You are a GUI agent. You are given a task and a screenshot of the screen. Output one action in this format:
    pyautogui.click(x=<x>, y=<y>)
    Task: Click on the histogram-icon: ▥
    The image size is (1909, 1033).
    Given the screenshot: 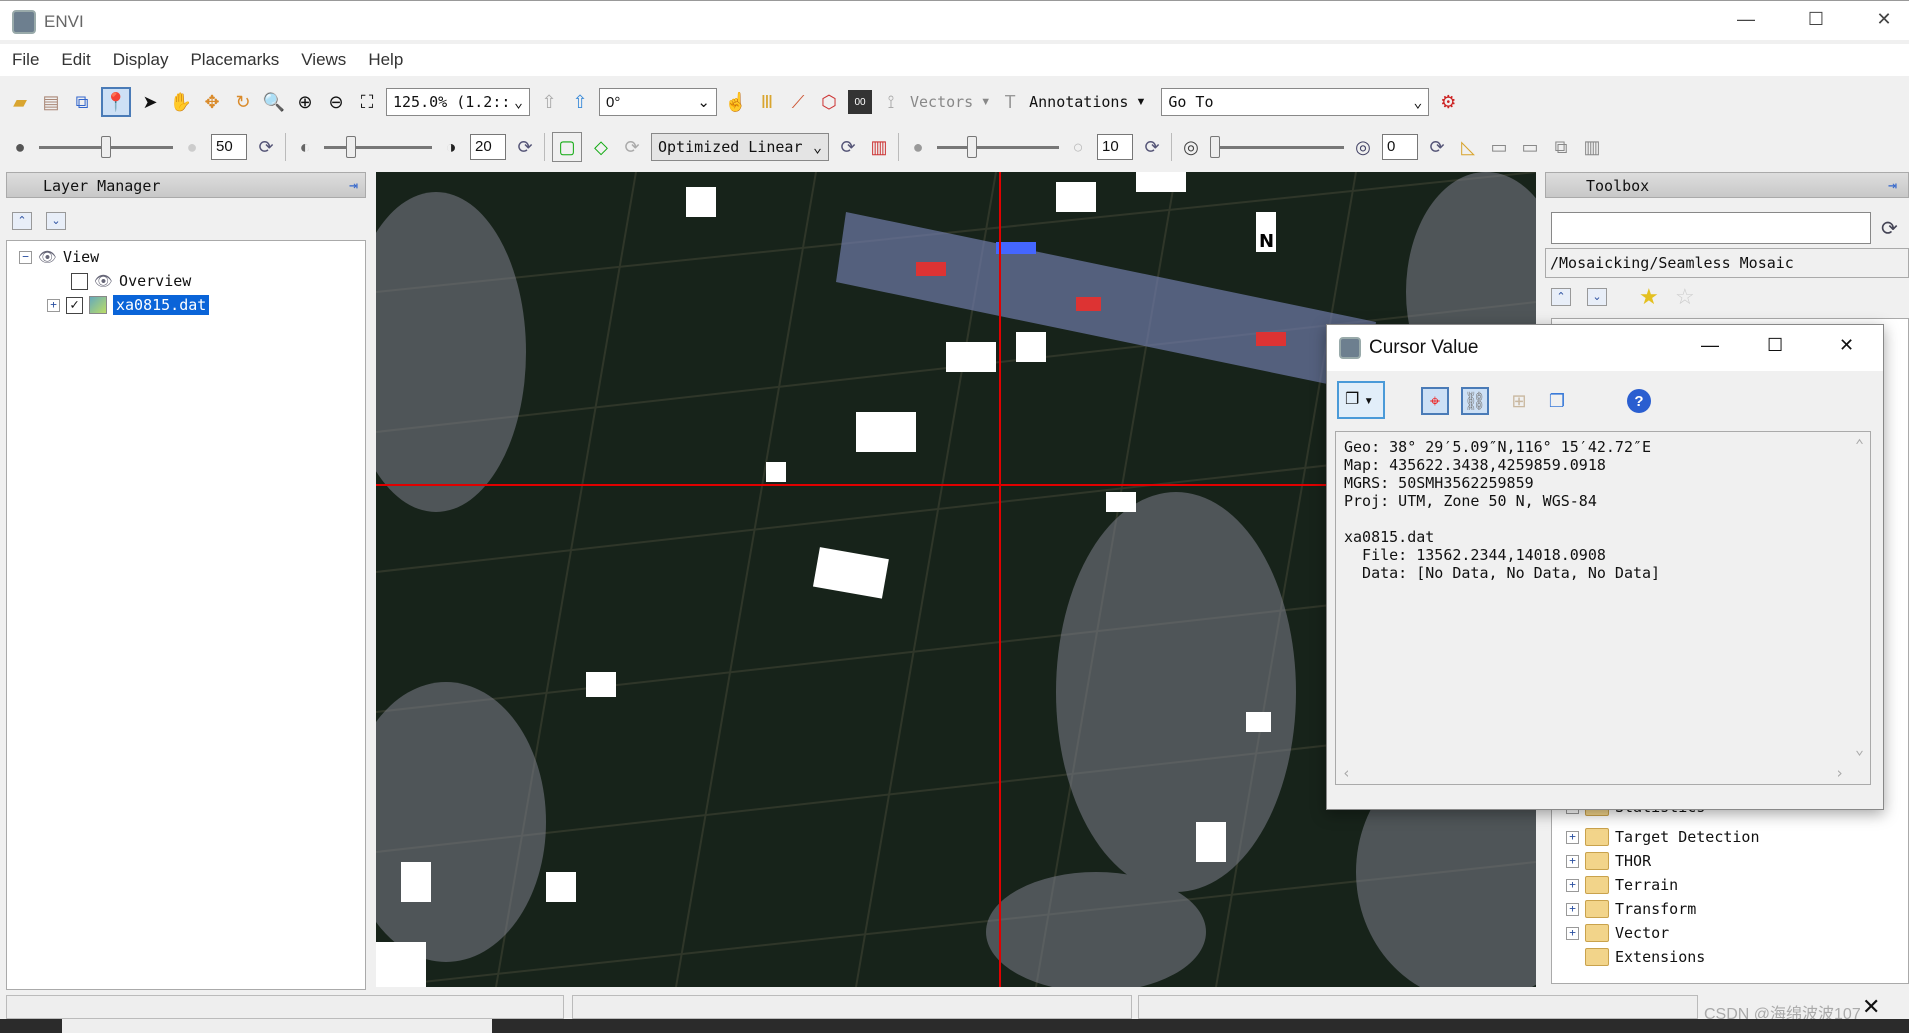 What is the action you would take?
    pyautogui.click(x=879, y=147)
    